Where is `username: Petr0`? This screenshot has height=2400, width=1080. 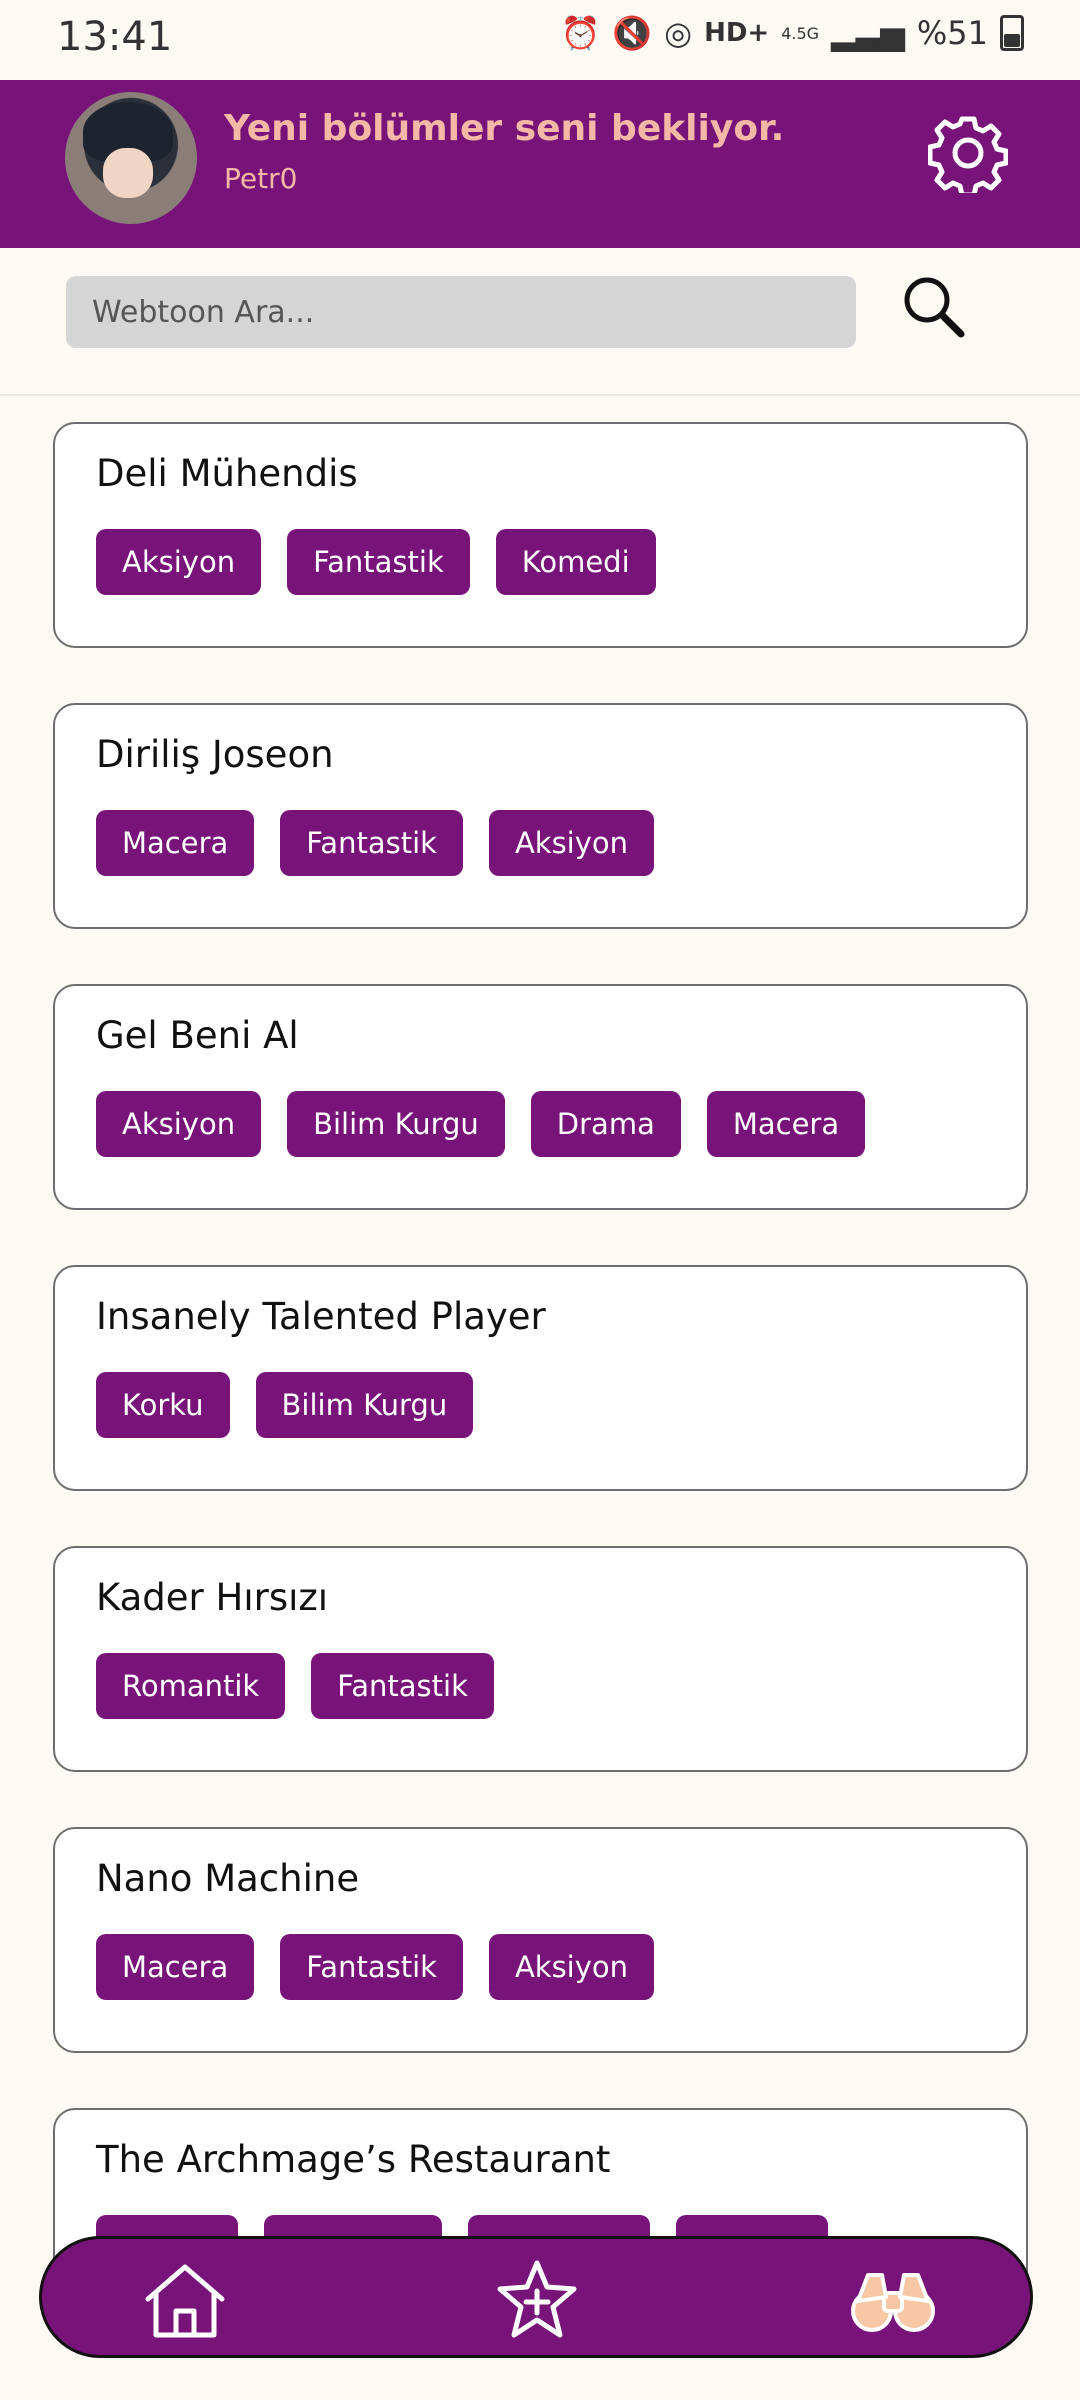 username: Petr0 is located at coordinates (261, 178).